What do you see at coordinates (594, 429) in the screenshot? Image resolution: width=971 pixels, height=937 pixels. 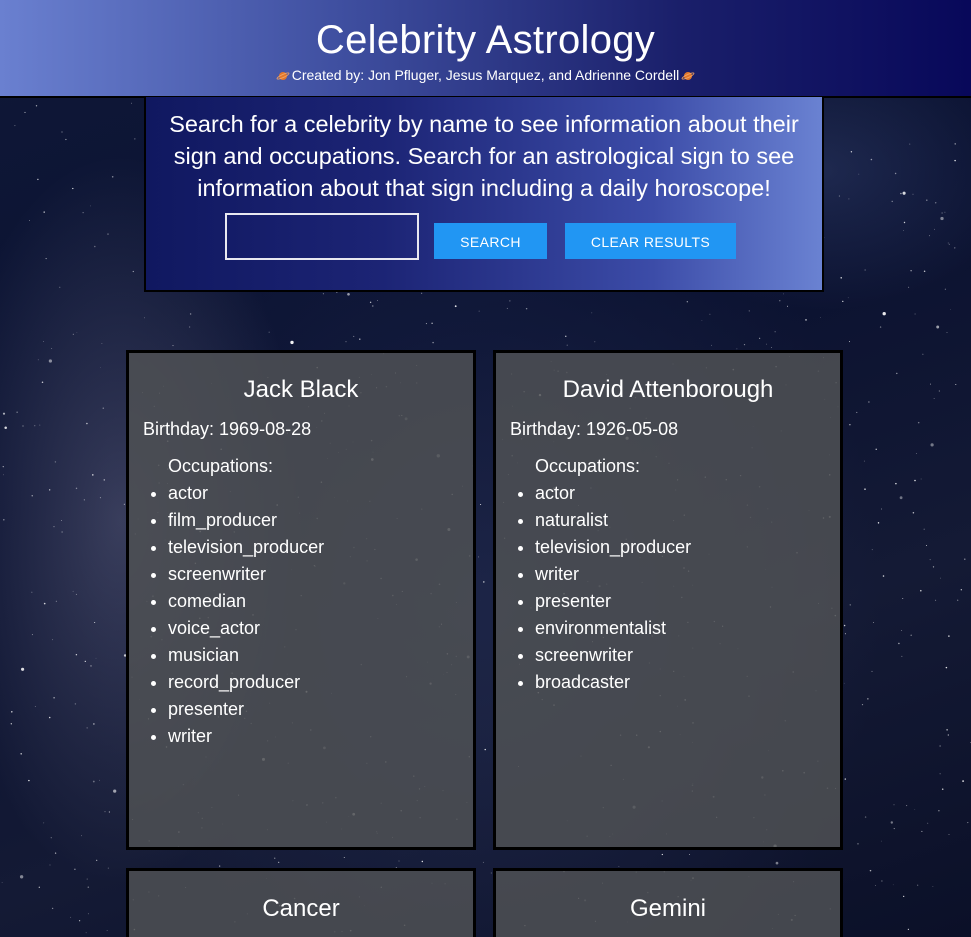 I see `celebrity-birthday: Birthday: 1926-05-08` at bounding box center [594, 429].